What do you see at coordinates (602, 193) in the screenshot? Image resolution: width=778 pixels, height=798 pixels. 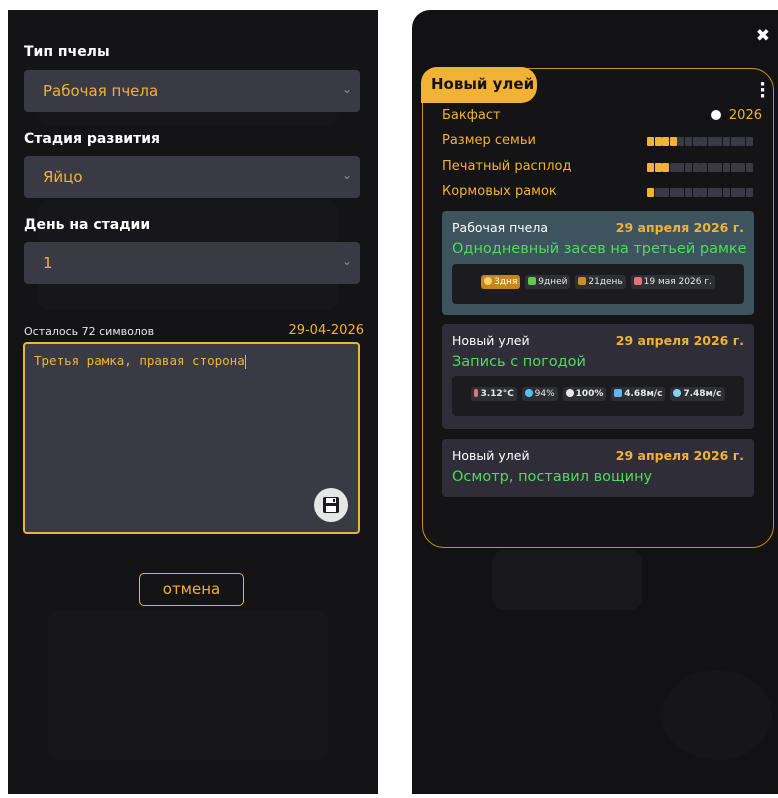 I see `stat-row: Кормовых рамок` at bounding box center [602, 193].